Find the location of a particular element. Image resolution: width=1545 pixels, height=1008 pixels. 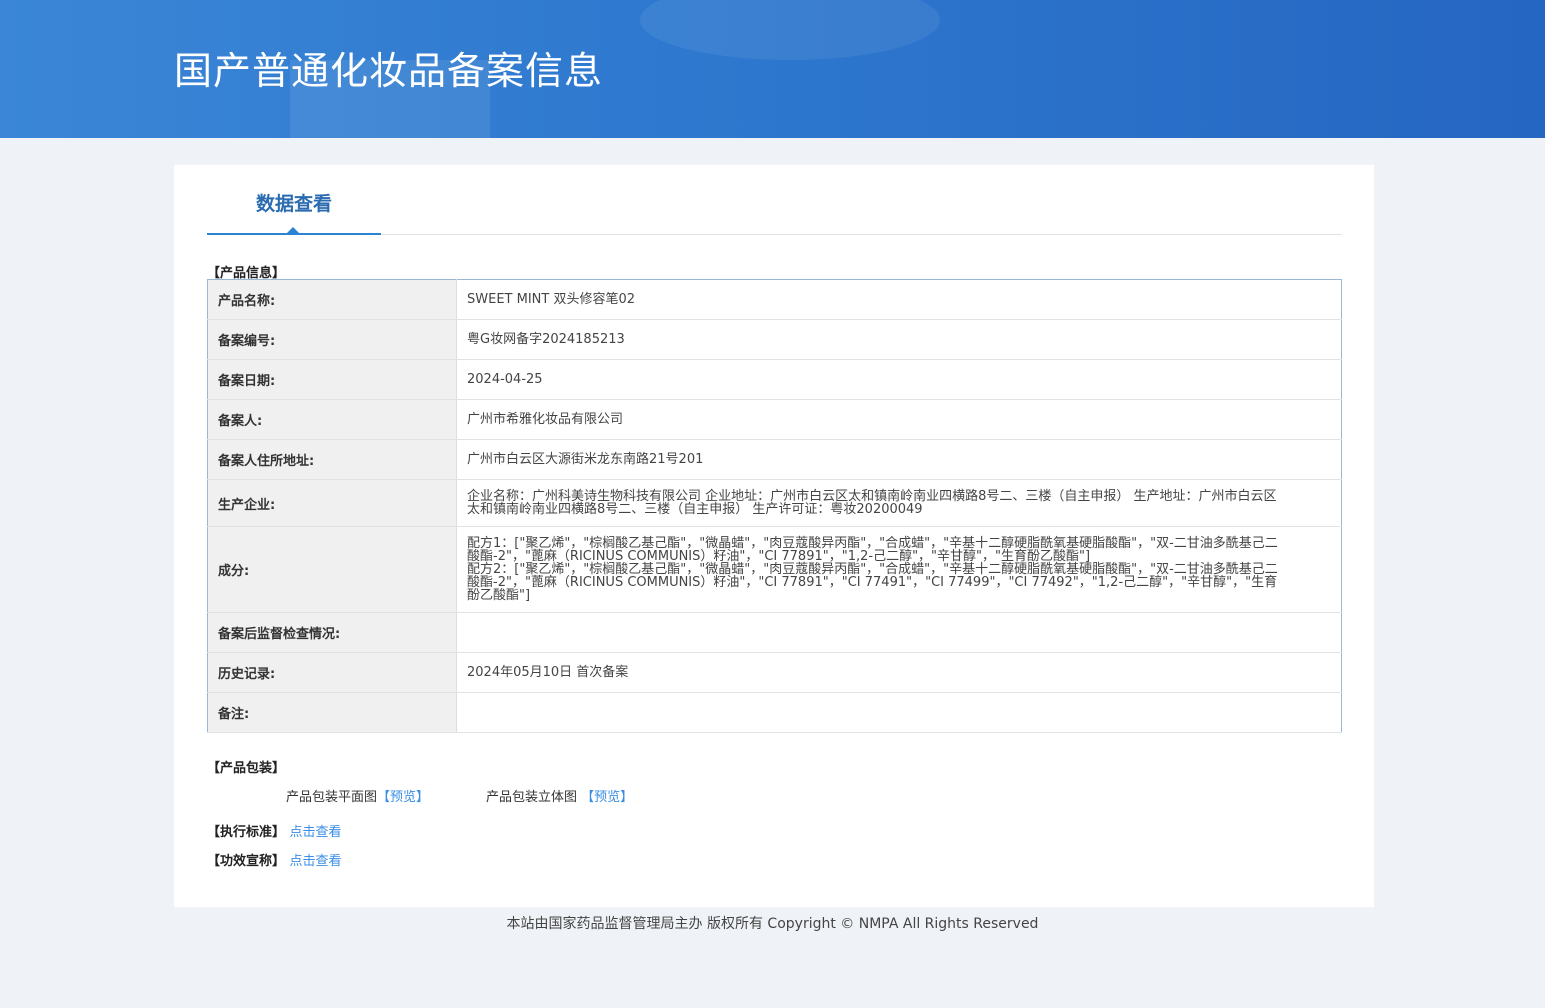

packaging-solid-label: 产品包装立体图 is located at coordinates (532, 797).